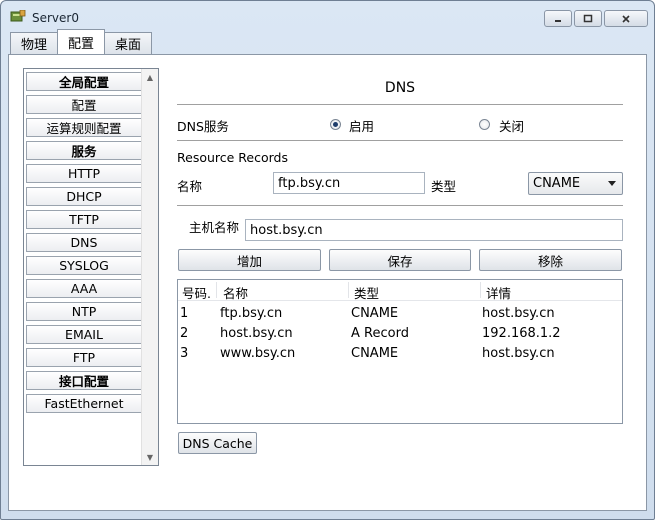 The image size is (655, 520). What do you see at coordinates (361, 125) in the screenshot?
I see `dns-on-label: 启用` at bounding box center [361, 125].